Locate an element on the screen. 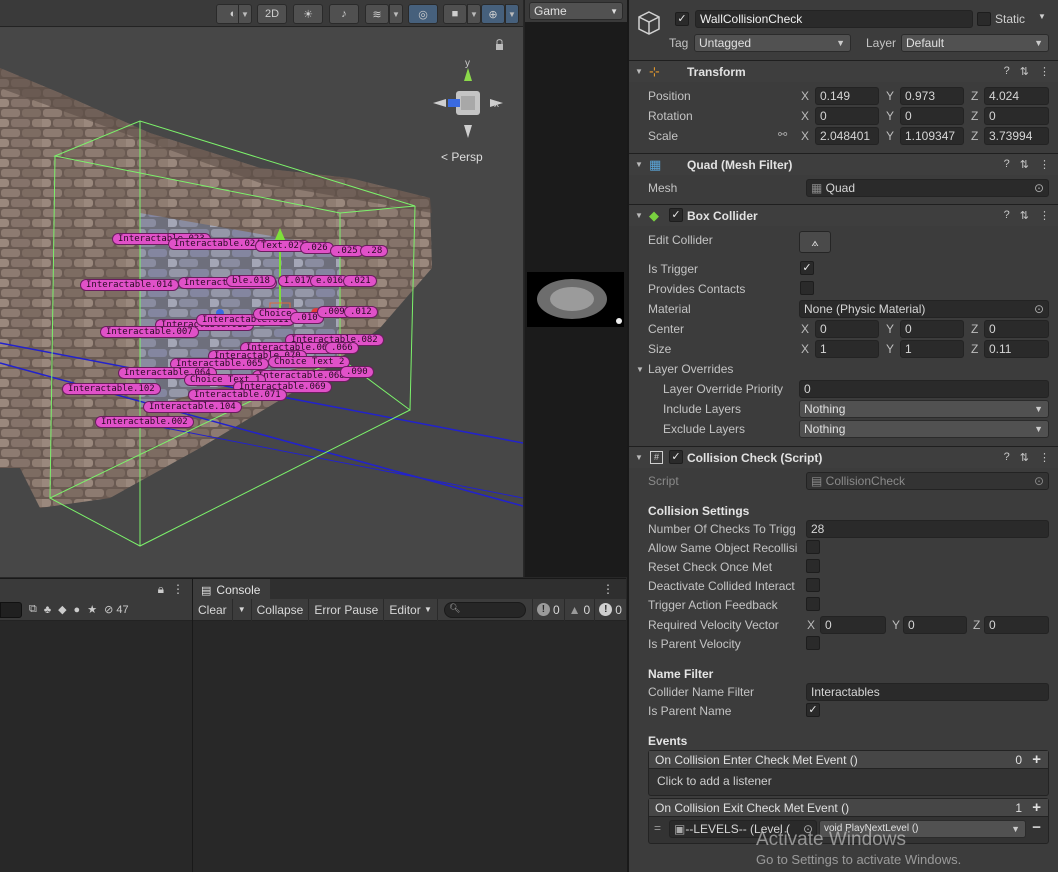 The width and height of the screenshot is (1058, 872). deactivate-checkbox is located at coordinates (813, 585).